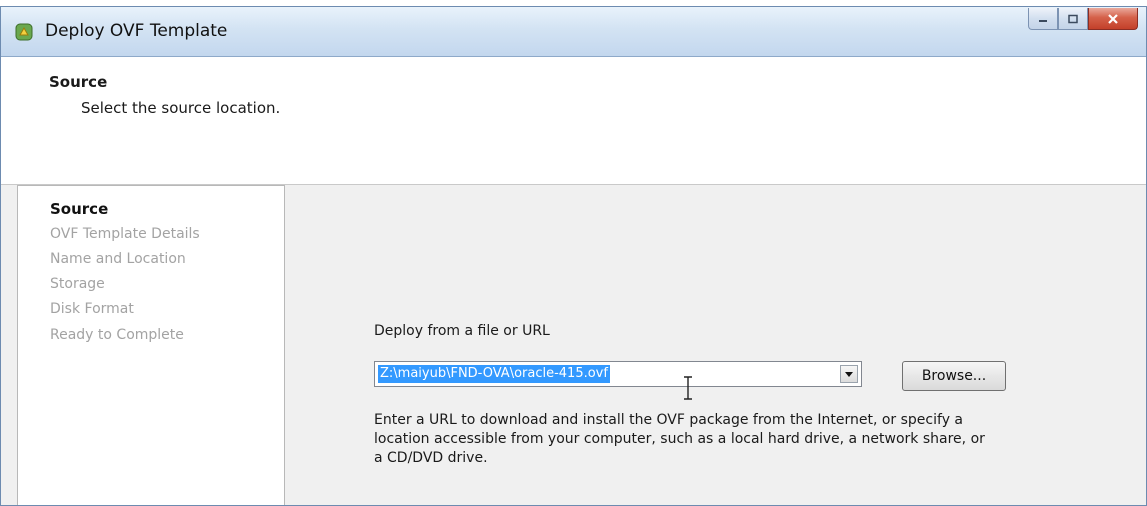 The image size is (1147, 506). What do you see at coordinates (688, 388) in the screenshot?
I see `text-cursor-icon` at bounding box center [688, 388].